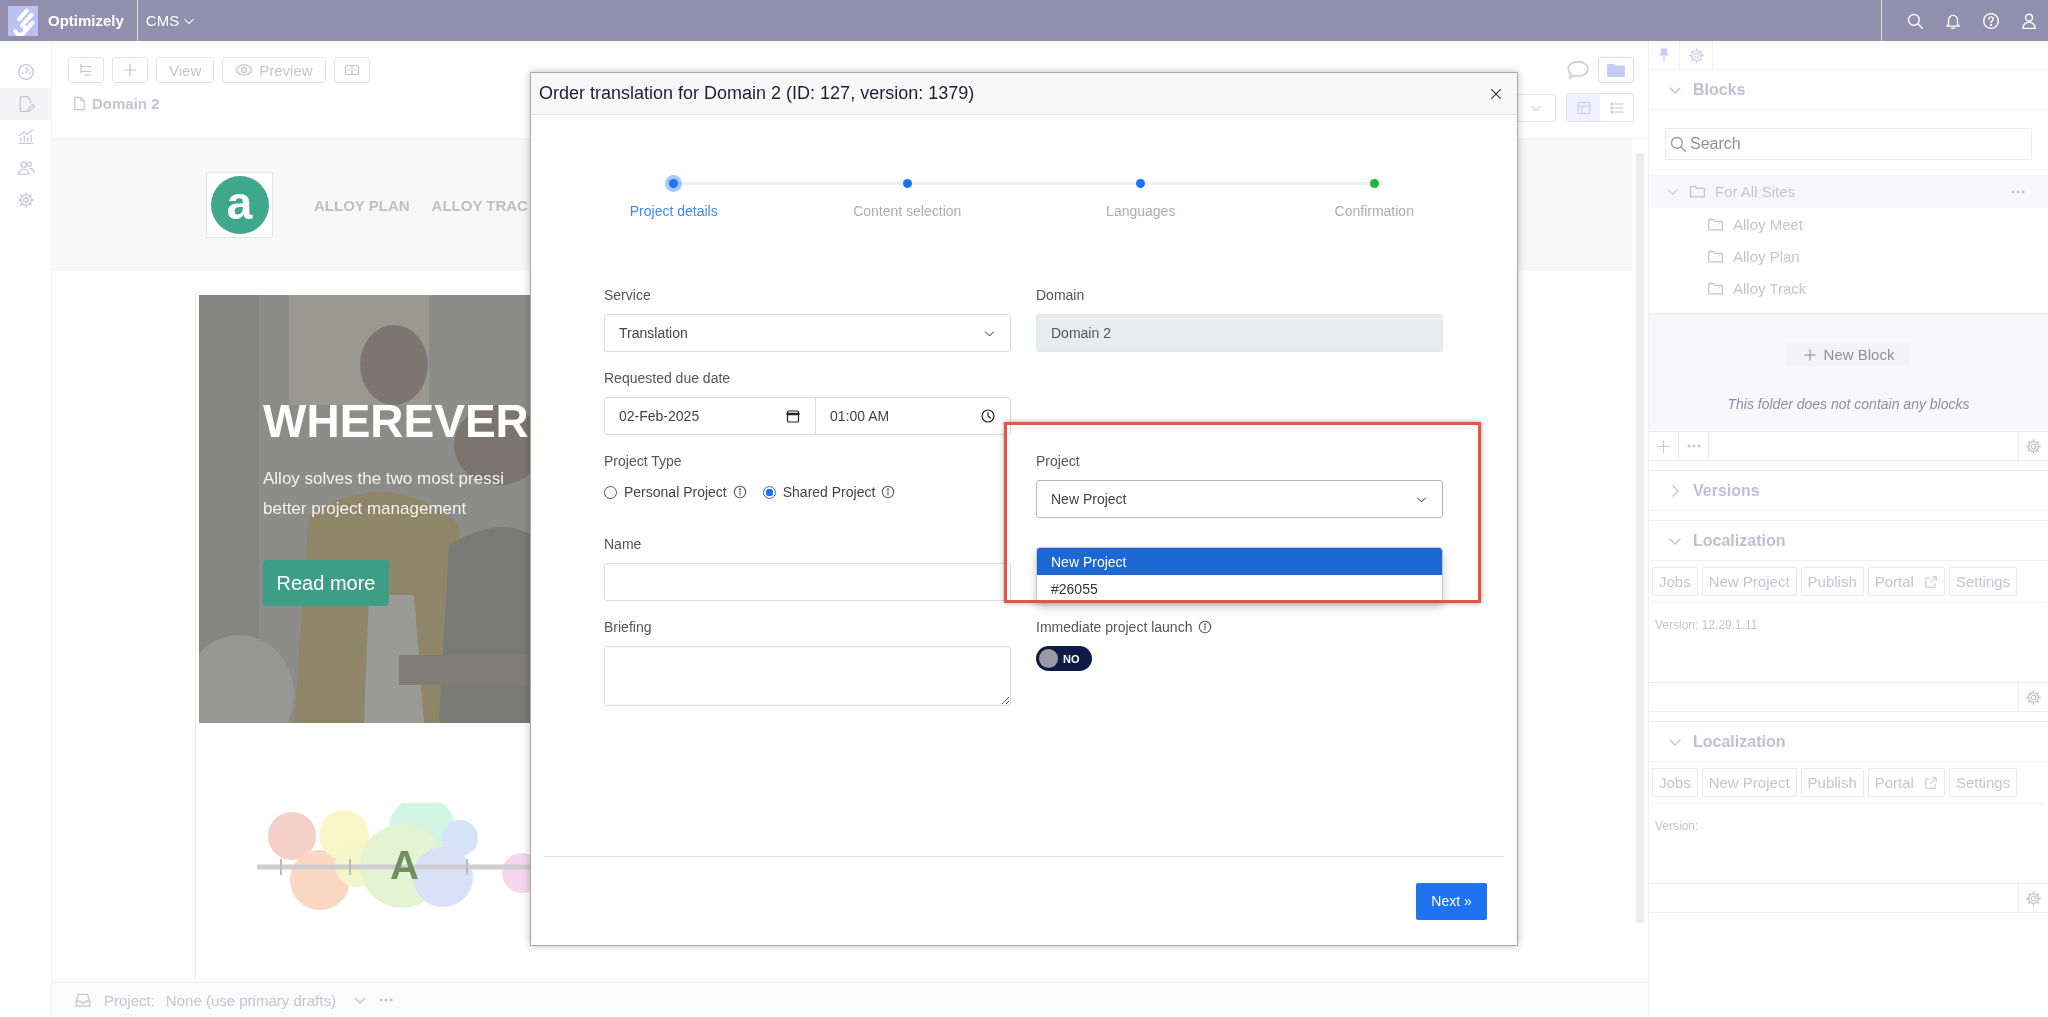  I want to click on view-button: View, so click(185, 70).